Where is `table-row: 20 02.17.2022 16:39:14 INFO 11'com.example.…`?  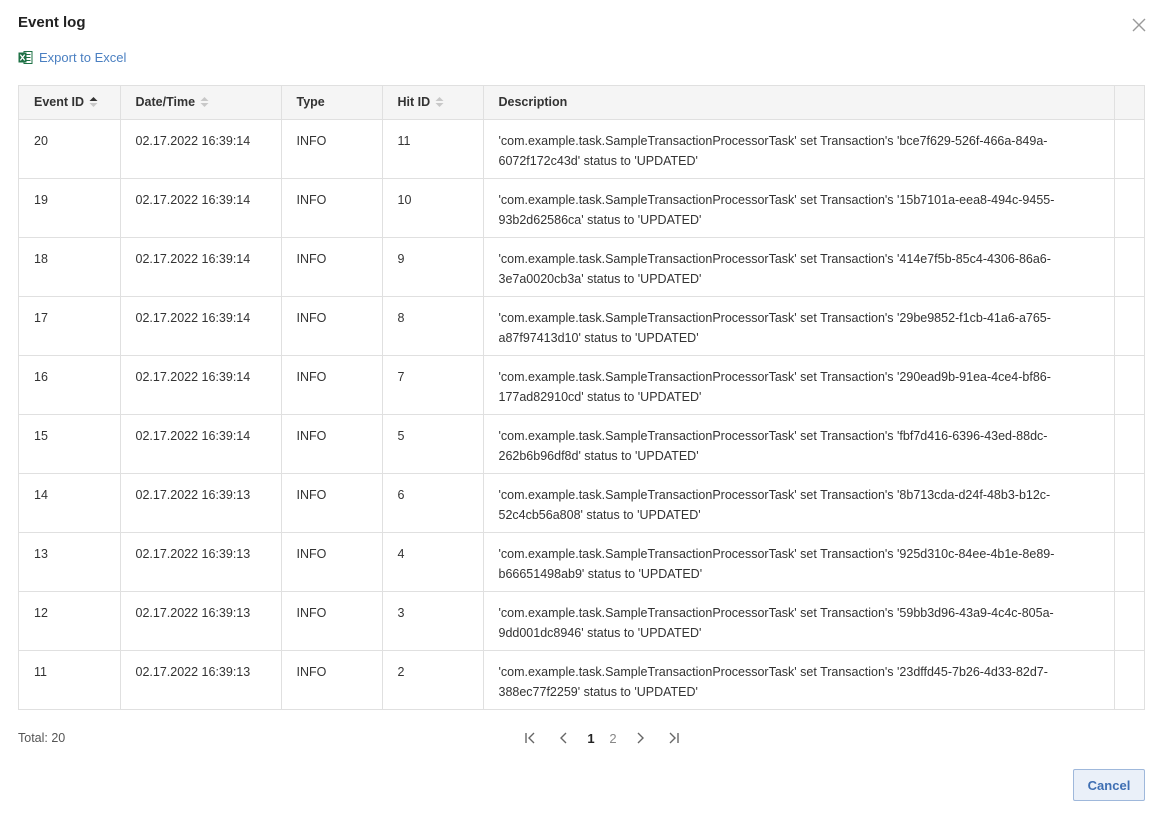 table-row: 20 02.17.2022 16:39:14 INFO 11'com.example.… is located at coordinates (581, 149).